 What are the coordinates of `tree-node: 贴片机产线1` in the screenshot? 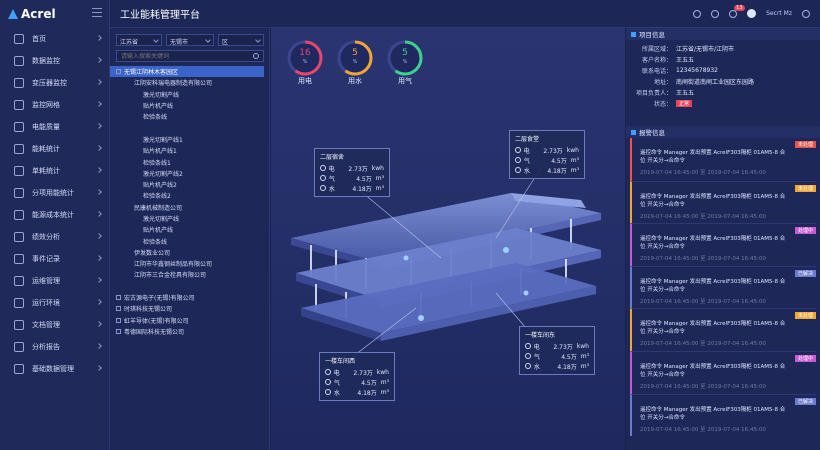 It's located at (189, 150).